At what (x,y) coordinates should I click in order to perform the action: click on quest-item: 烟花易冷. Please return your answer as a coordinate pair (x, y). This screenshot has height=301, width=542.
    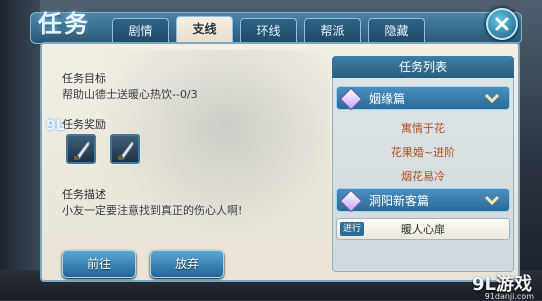
    Looking at the image, I should click on (423, 177).